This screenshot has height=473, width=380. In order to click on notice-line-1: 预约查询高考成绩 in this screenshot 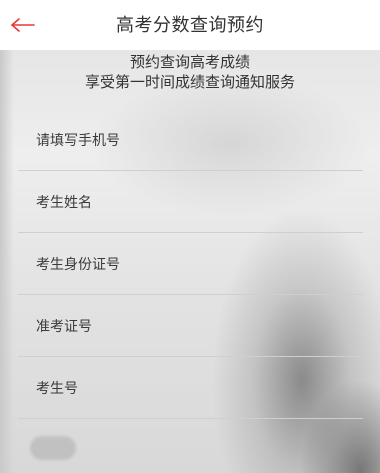, I will do `click(189, 62)`.